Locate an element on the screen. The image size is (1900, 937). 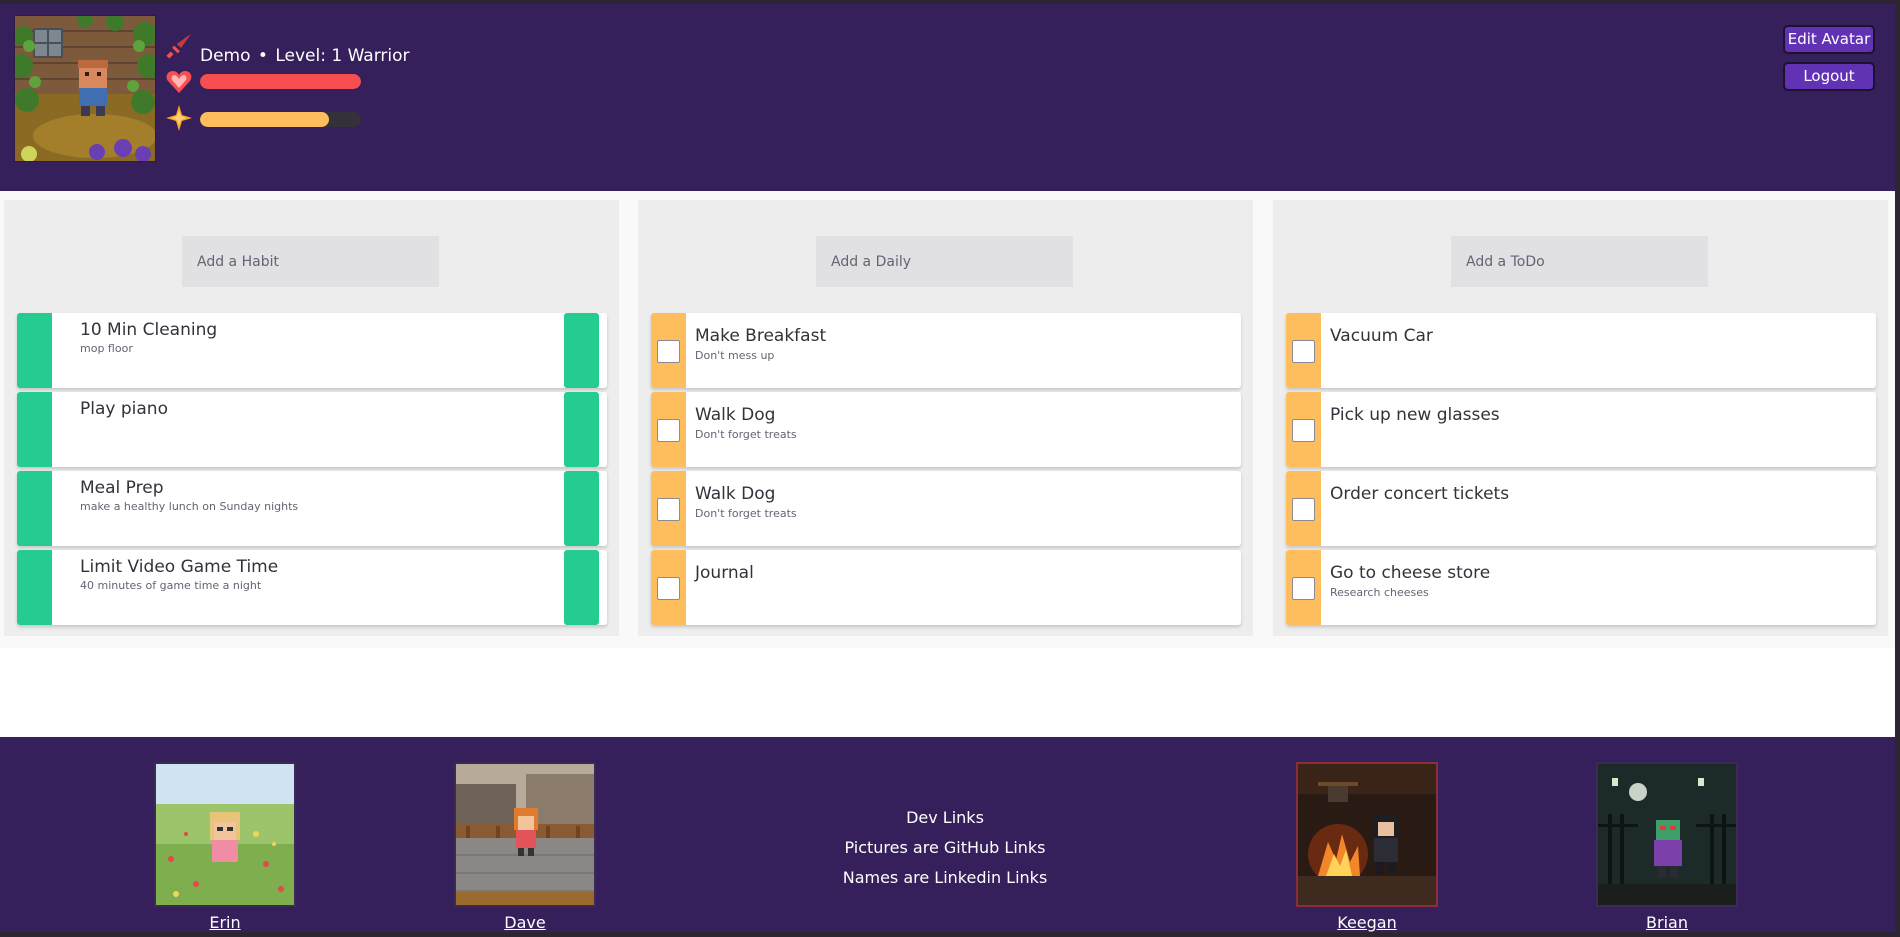
dev-linkedin-link-erin: Erin is located at coordinates (225, 922).